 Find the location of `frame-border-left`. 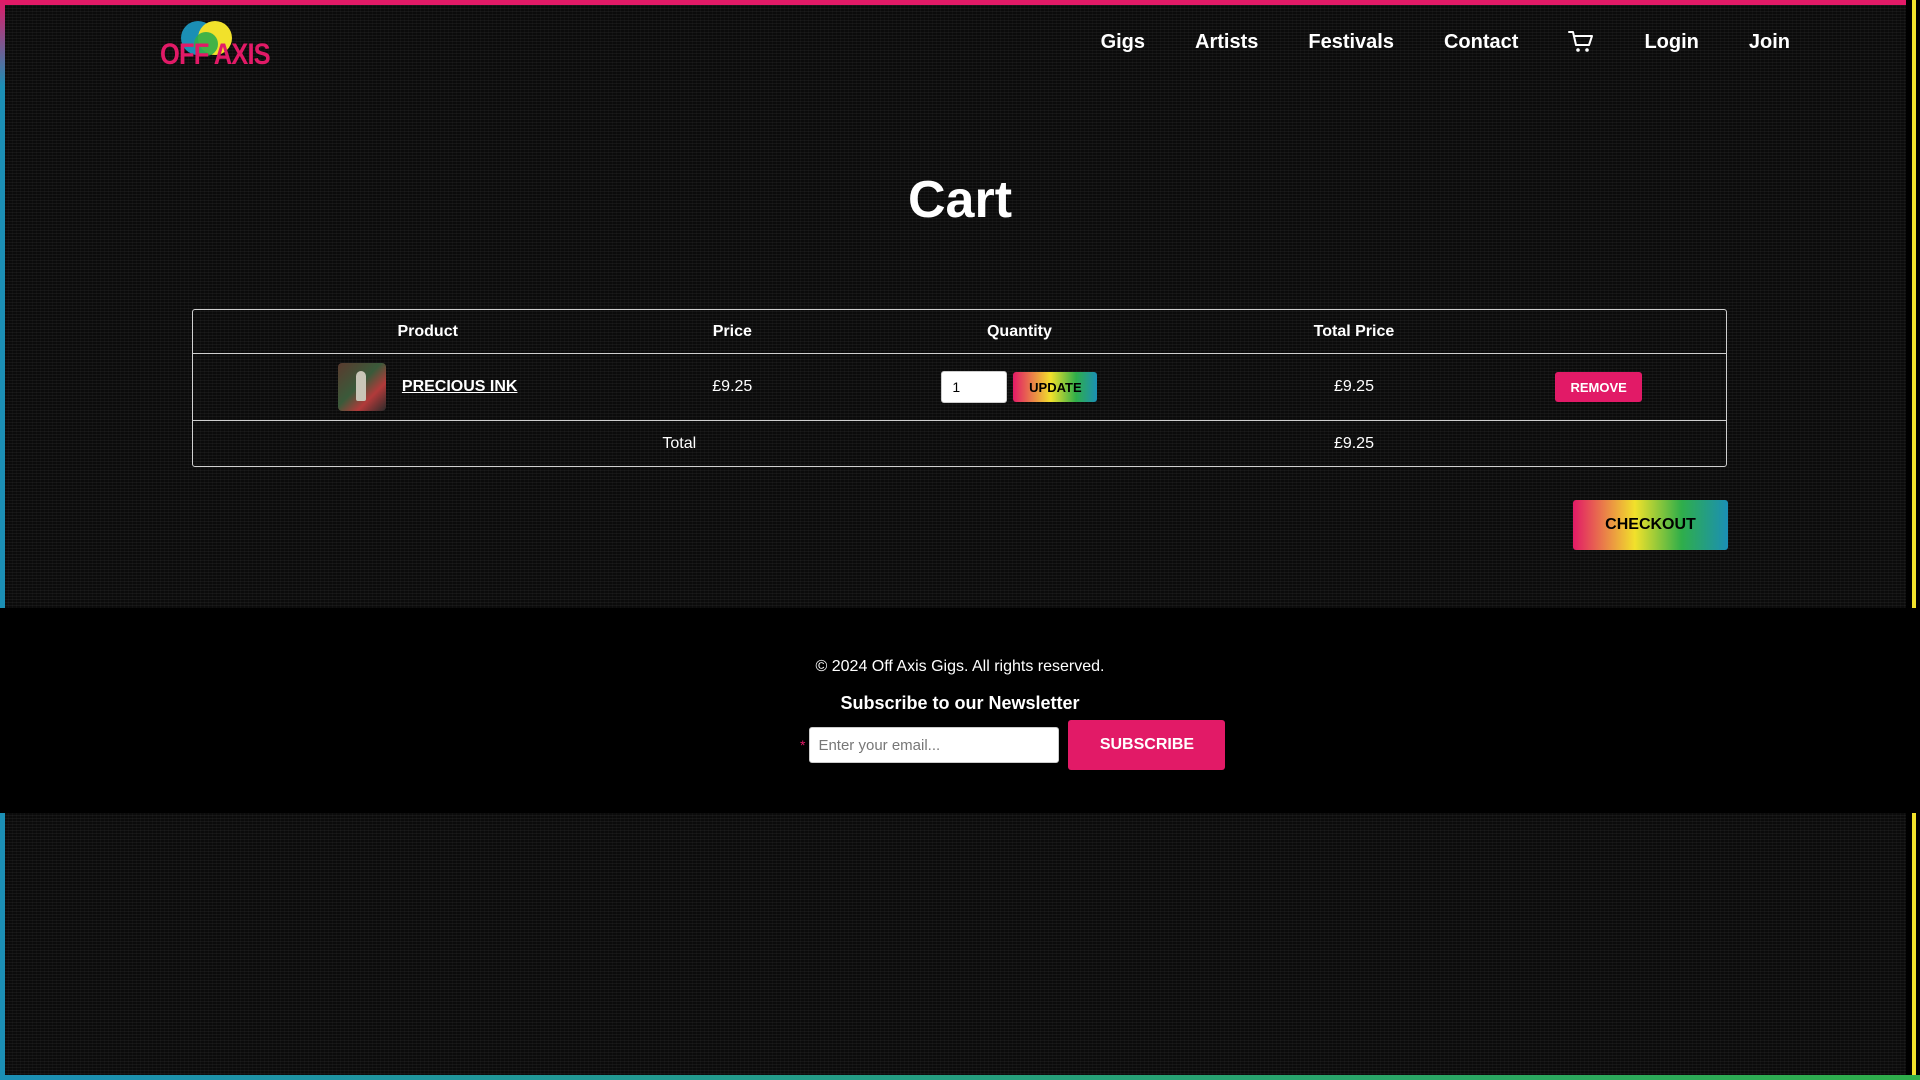

frame-border-left is located at coordinates (2, 540).